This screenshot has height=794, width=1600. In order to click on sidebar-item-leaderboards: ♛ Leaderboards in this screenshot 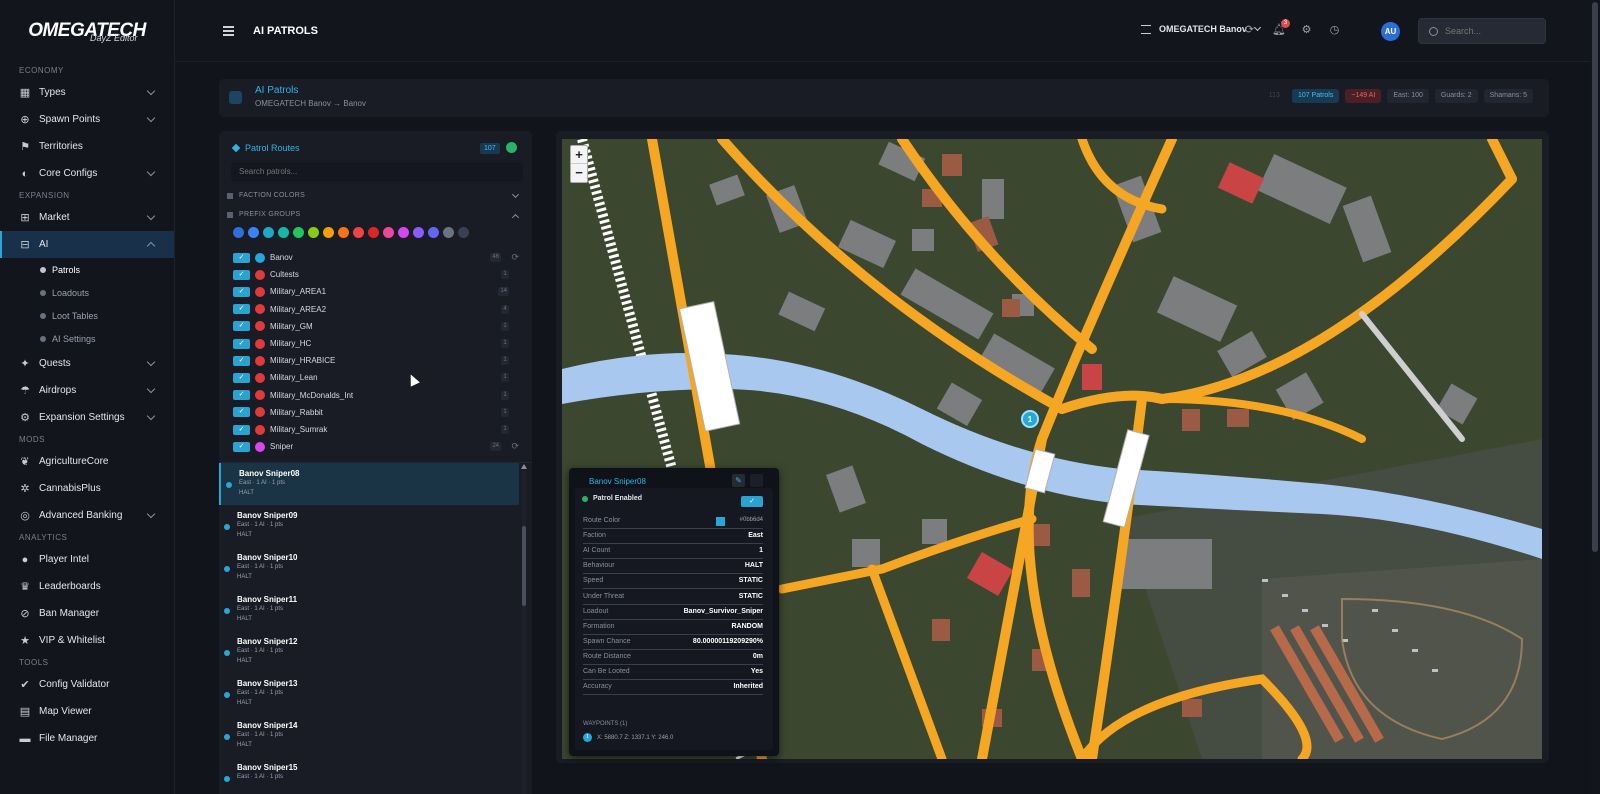, I will do `click(87, 586)`.